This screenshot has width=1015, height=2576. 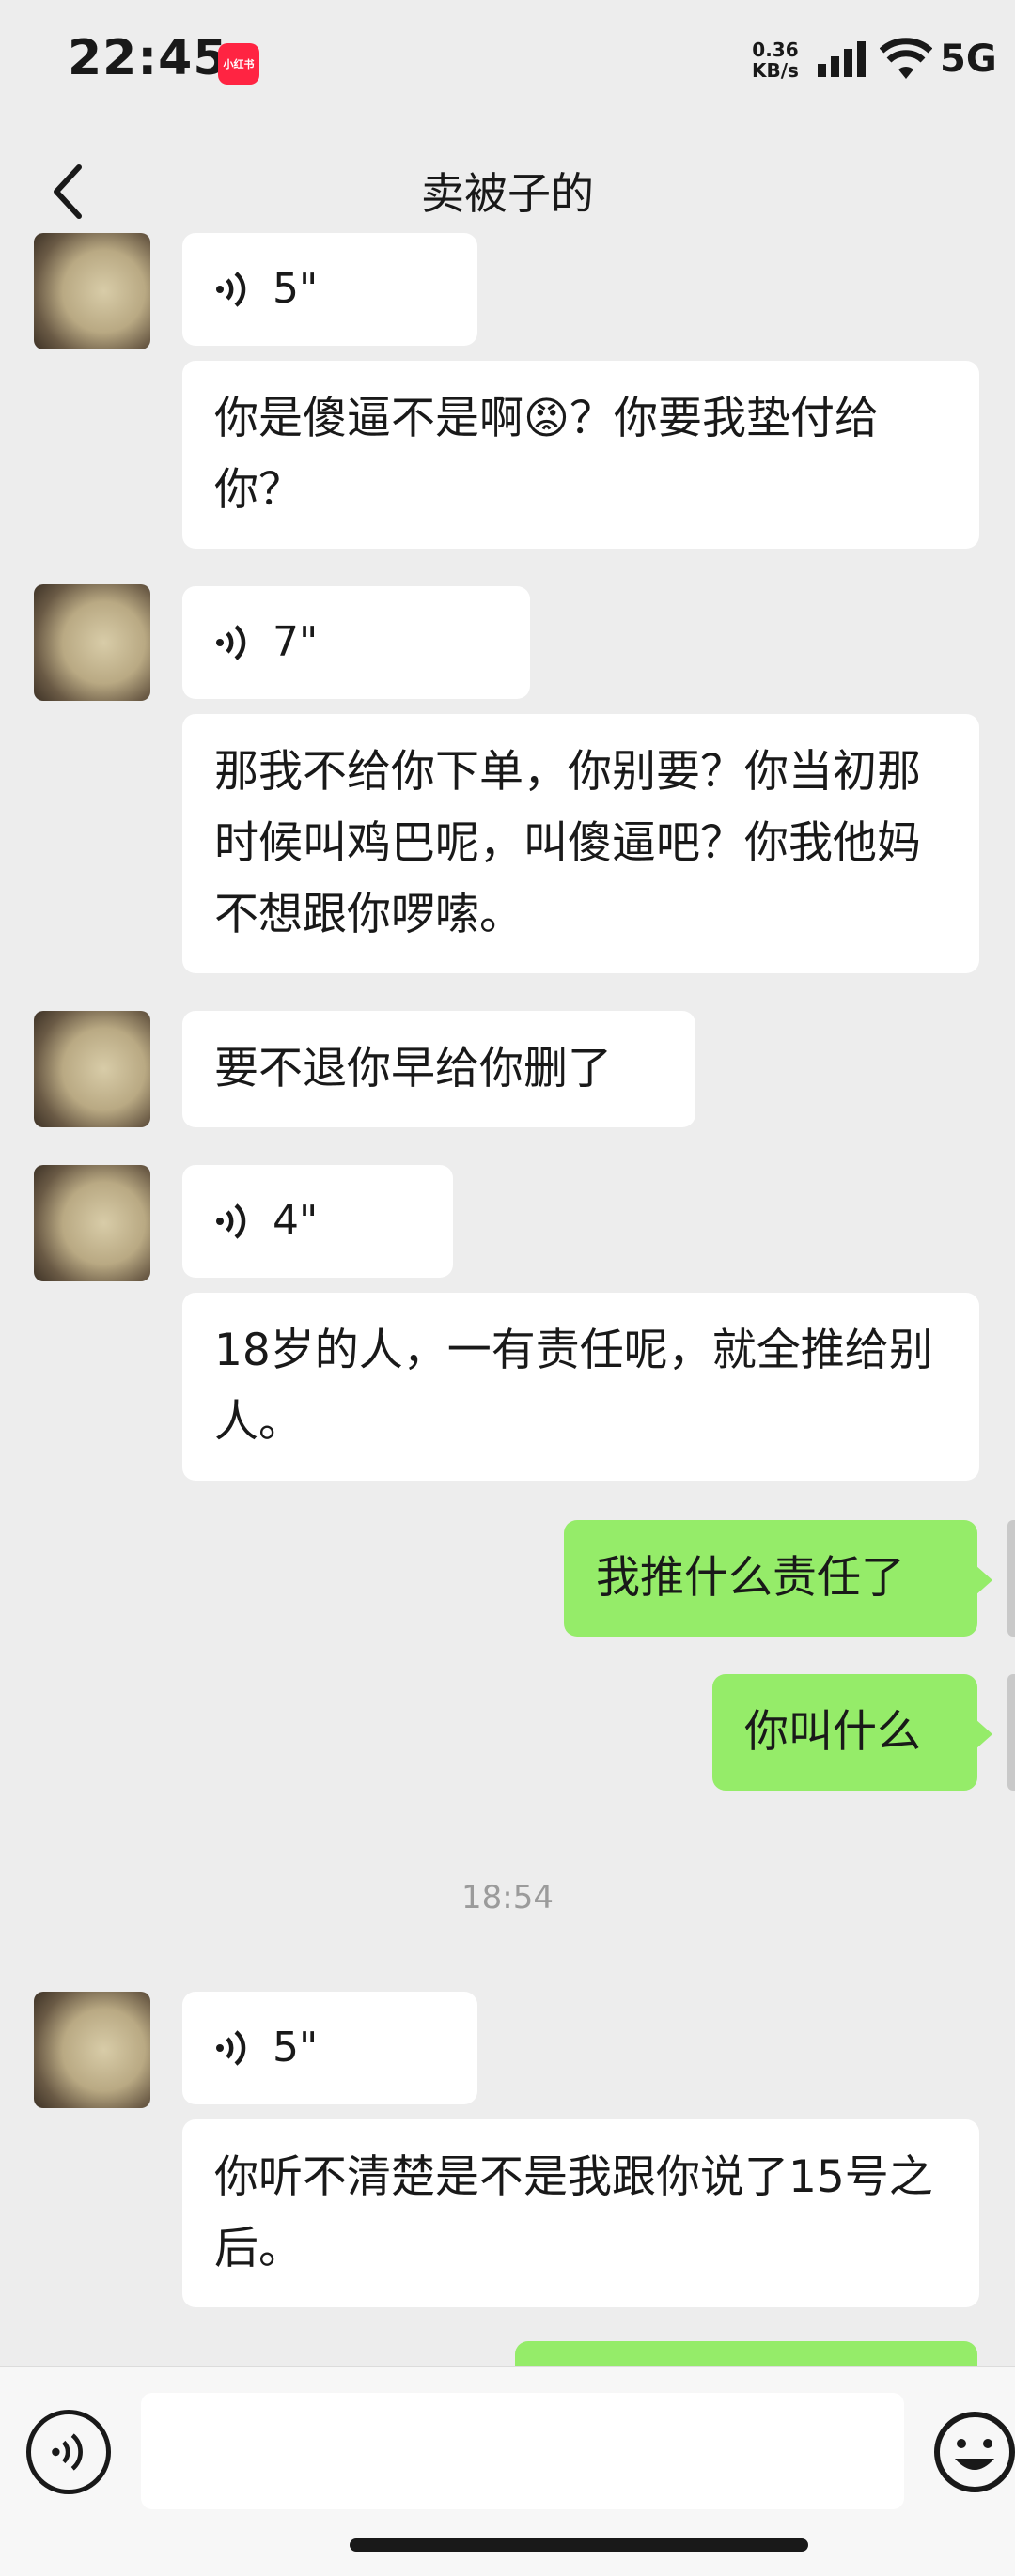 I want to click on voice-message: 7", so click(x=356, y=642).